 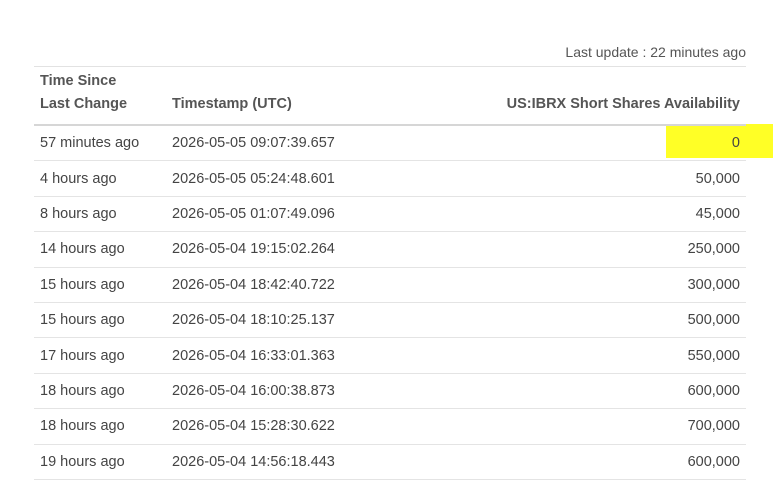 What do you see at coordinates (713, 355) in the screenshot?
I see `cell-shares: 550,000` at bounding box center [713, 355].